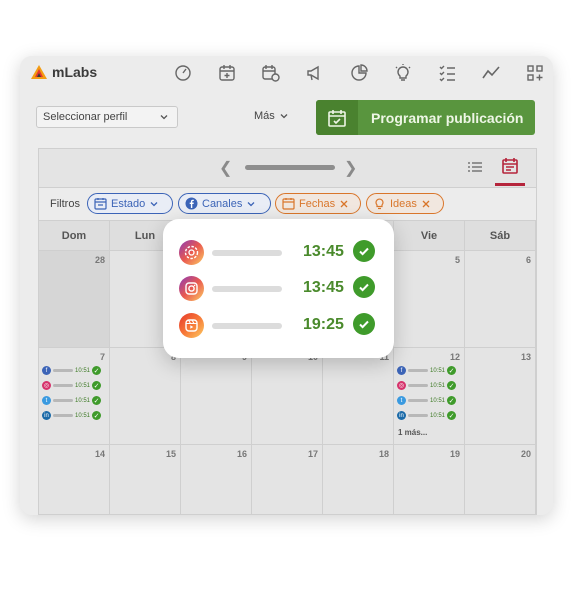  What do you see at coordinates (510, 167) in the screenshot?
I see `calendar-view-icon` at bounding box center [510, 167].